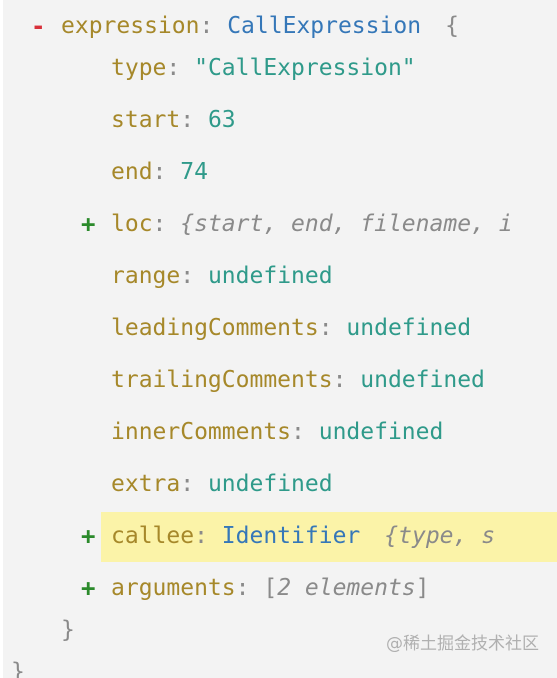 The height and width of the screenshot is (678, 557). I want to click on property-trailing-comments: trailingComments: undefined, so click(280, 380).